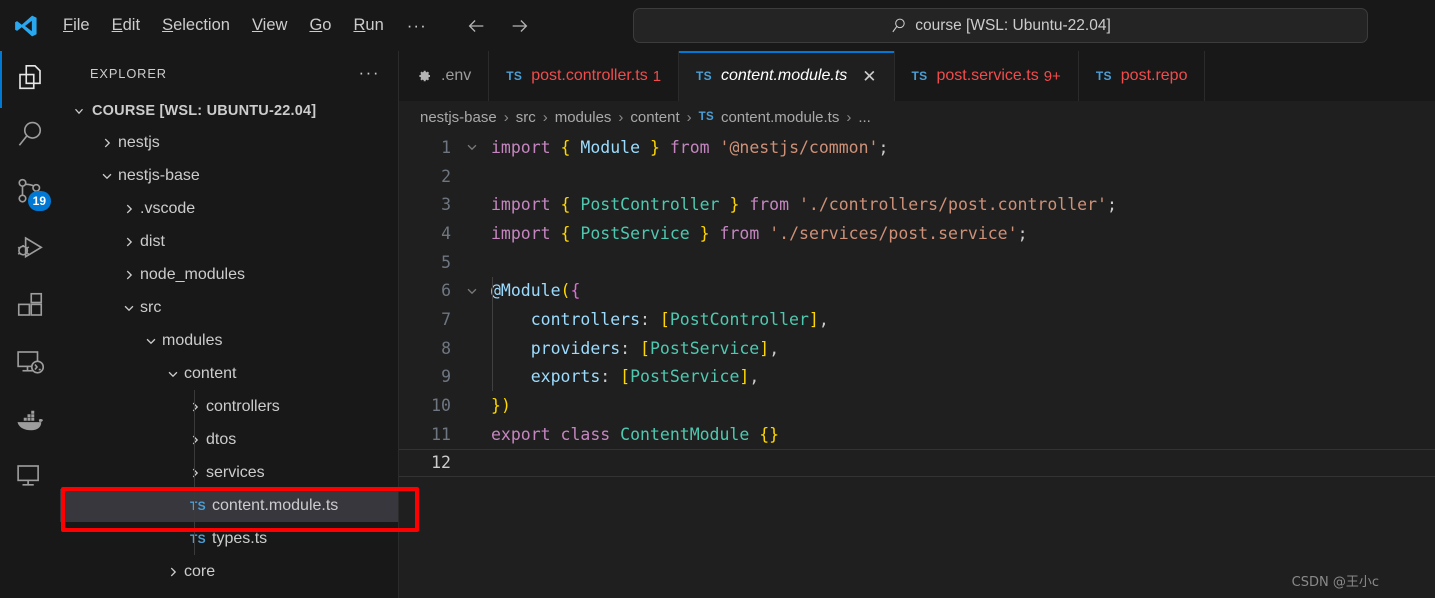 This screenshot has height=598, width=1435. What do you see at coordinates (229, 406) in the screenshot?
I see `tree-folder-controllers: controllers` at bounding box center [229, 406].